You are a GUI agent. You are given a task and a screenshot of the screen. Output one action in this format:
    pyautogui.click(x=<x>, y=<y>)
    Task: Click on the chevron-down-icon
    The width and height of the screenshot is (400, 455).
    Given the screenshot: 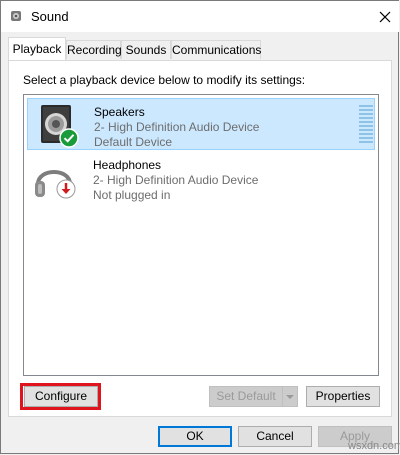 What is the action you would take?
    pyautogui.click(x=290, y=397)
    